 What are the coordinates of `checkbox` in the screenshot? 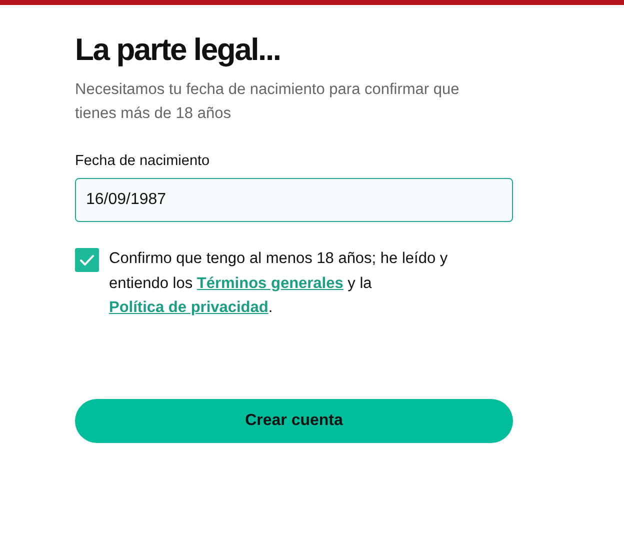 It's located at (87, 260).